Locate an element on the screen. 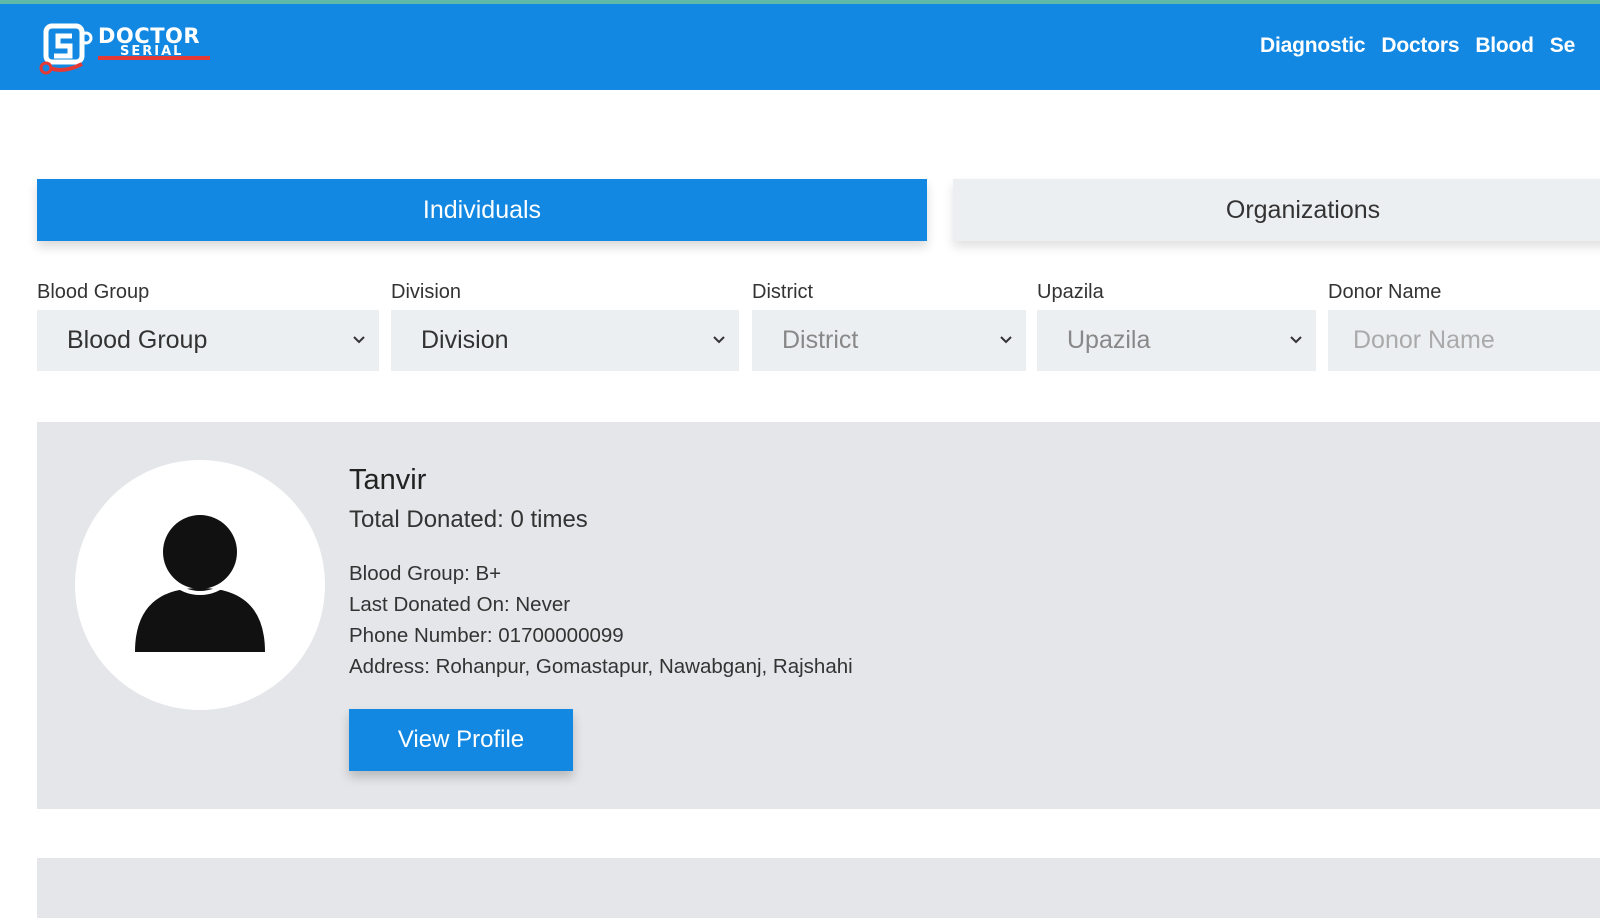 This screenshot has width=1600, height=918. donor-phone: Phone Number: 01700000099 is located at coordinates (486, 635).